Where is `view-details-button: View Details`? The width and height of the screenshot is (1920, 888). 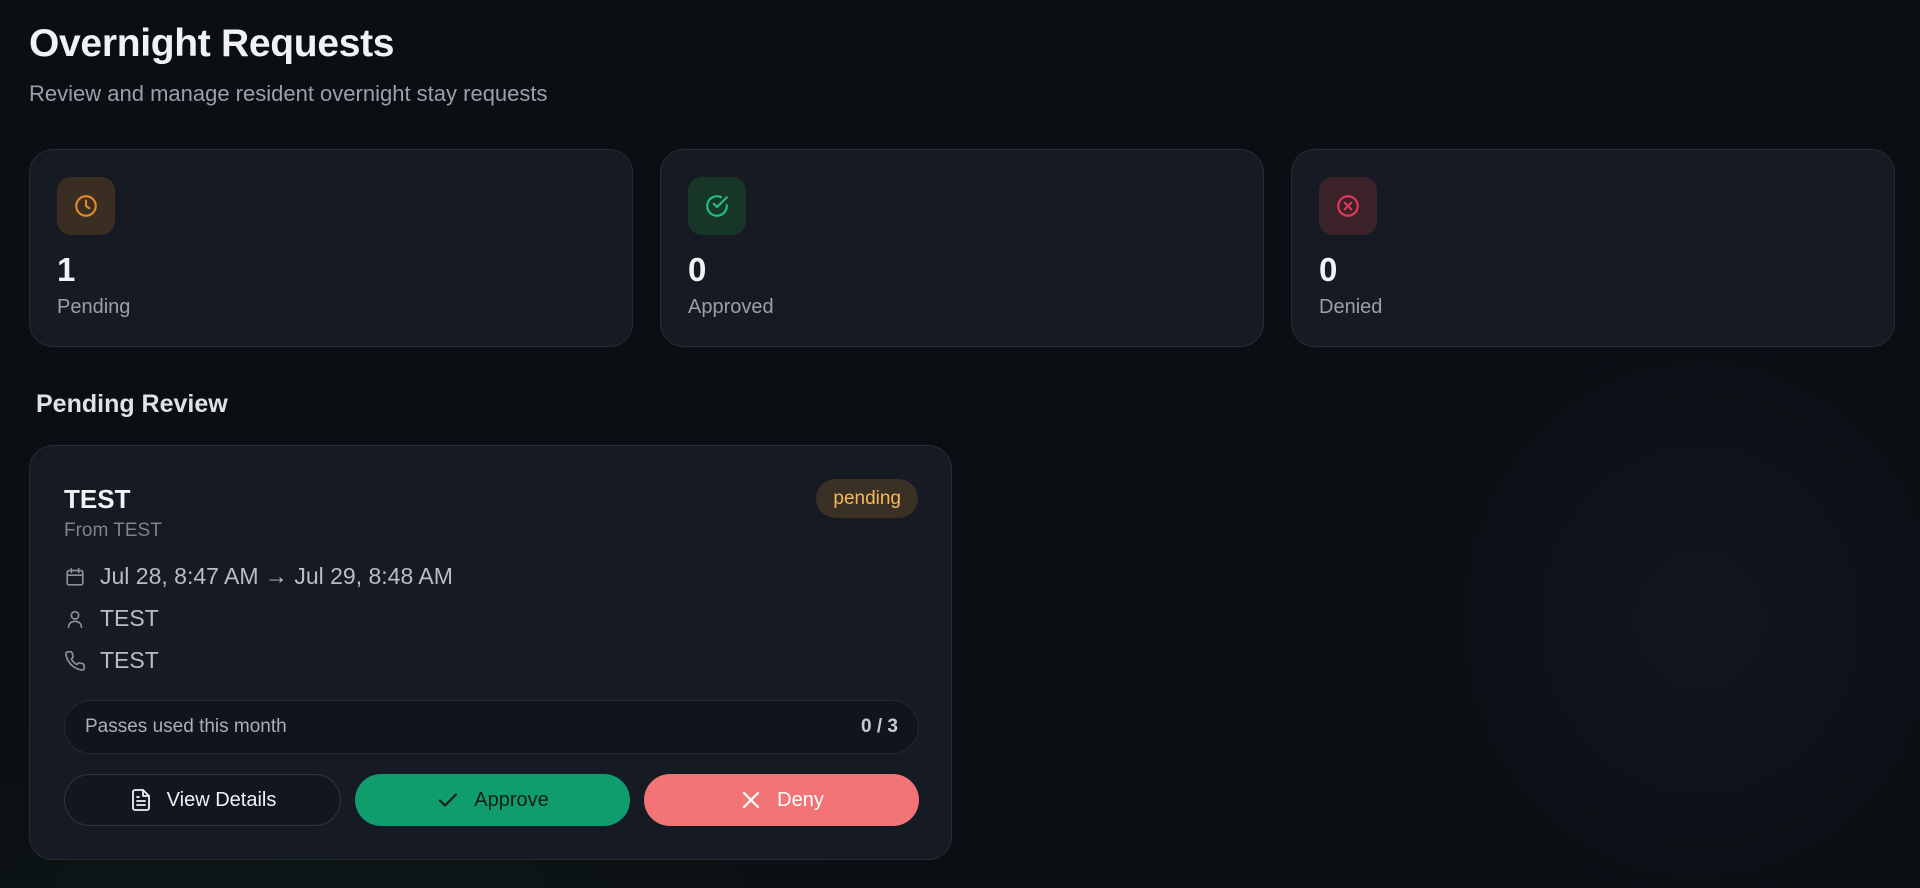 view-details-button: View Details is located at coordinates (202, 800).